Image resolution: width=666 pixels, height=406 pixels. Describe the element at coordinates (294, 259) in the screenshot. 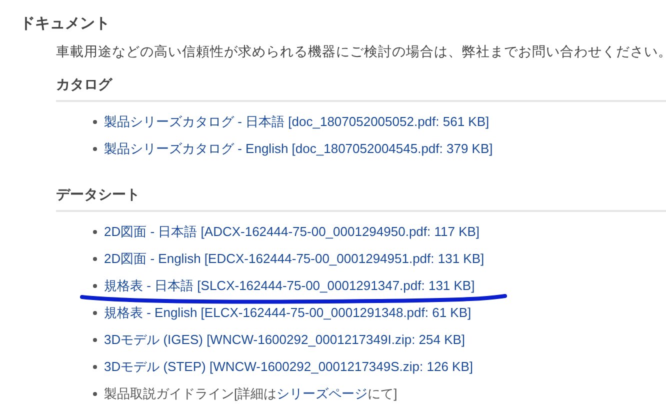

I see `document-link: 2D図面 - English [EDCX-162444-75-00_0001294951.pdf: 131 KB]` at that location.